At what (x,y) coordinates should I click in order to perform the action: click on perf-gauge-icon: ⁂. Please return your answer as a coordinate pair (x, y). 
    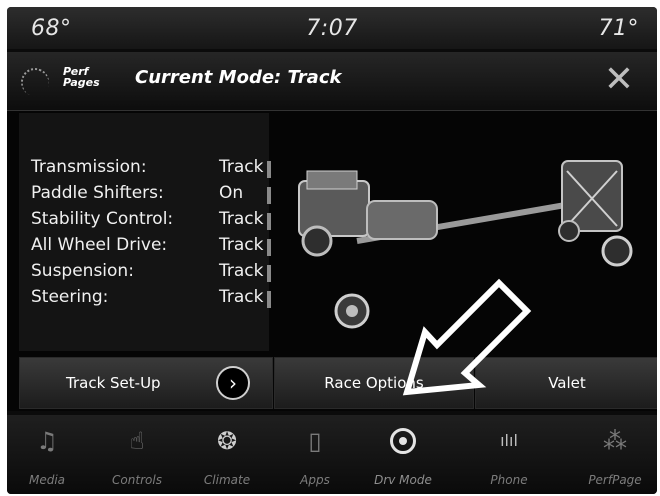
    Looking at the image, I should click on (615, 441).